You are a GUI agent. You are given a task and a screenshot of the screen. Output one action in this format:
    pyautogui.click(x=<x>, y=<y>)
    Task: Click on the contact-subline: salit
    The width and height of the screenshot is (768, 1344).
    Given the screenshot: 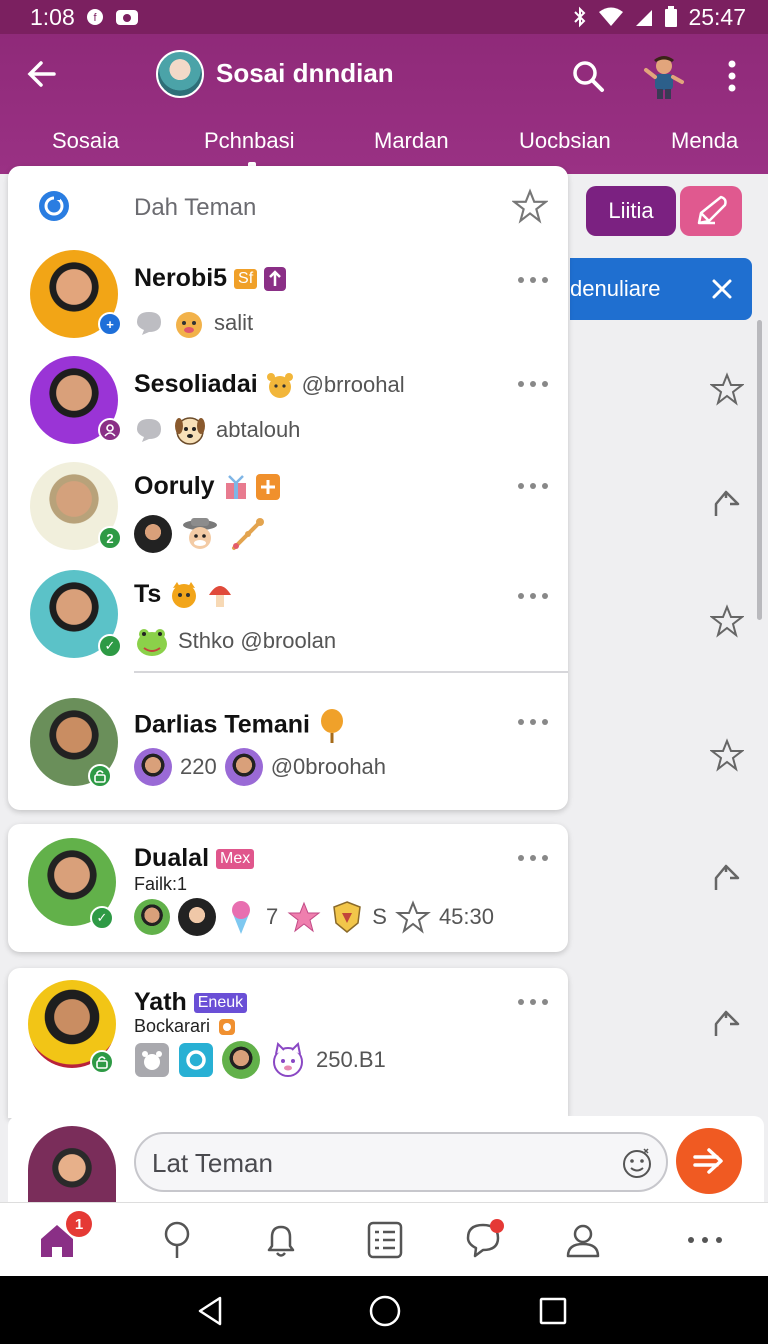 What is the action you would take?
    pyautogui.click(x=193, y=323)
    